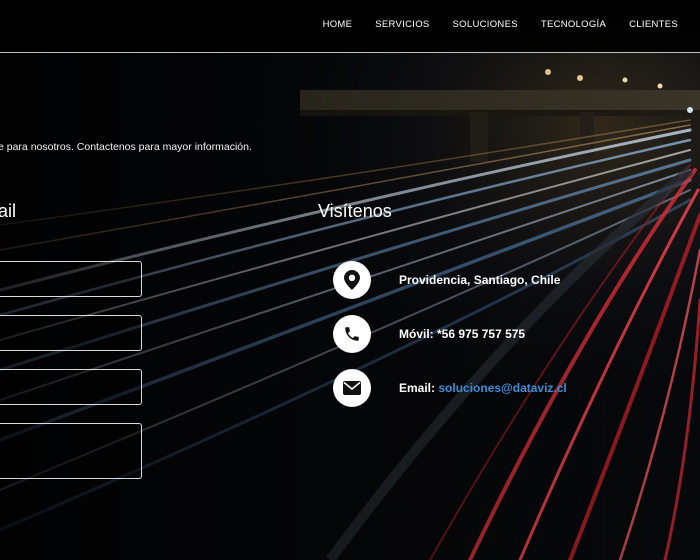 Image resolution: width=700 pixels, height=560 pixels. I want to click on envelope-icon, so click(352, 388).